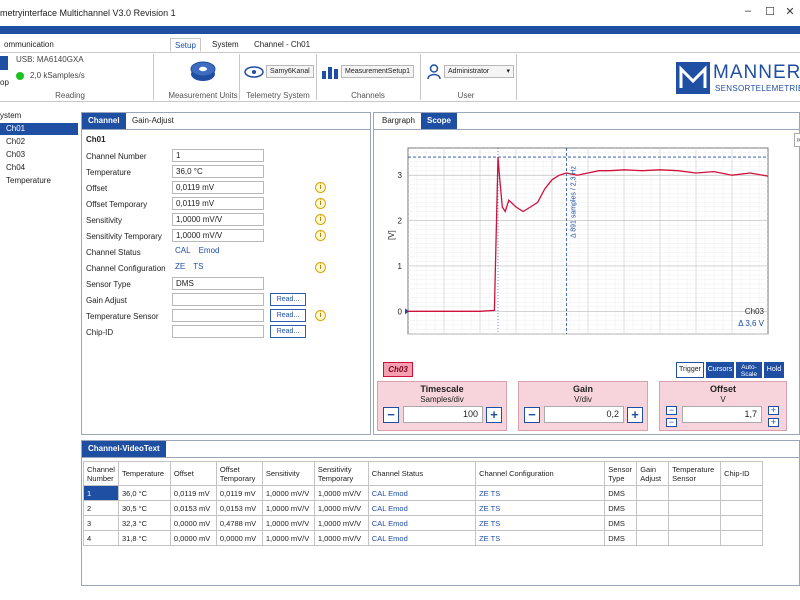 The height and width of the screenshot is (600, 800). What do you see at coordinates (748, 11) in the screenshot?
I see `minimize-icon: –` at bounding box center [748, 11].